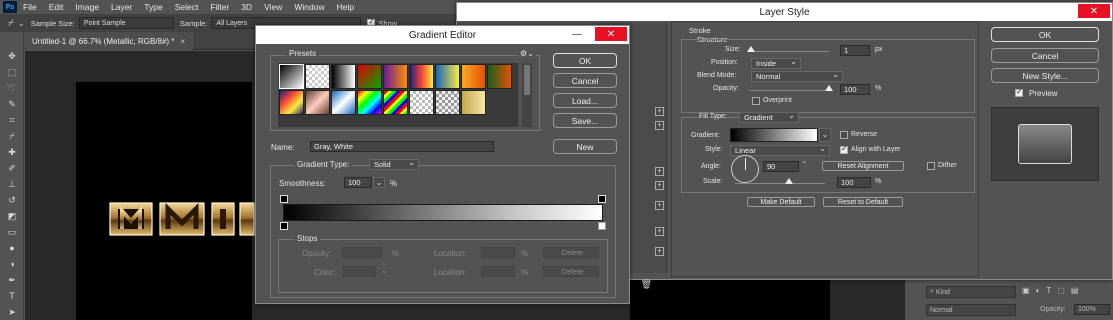 The width and height of the screenshot is (1113, 320). Describe the element at coordinates (1075, 292) in the screenshot. I see `filter-smart-icon: ▤` at that location.